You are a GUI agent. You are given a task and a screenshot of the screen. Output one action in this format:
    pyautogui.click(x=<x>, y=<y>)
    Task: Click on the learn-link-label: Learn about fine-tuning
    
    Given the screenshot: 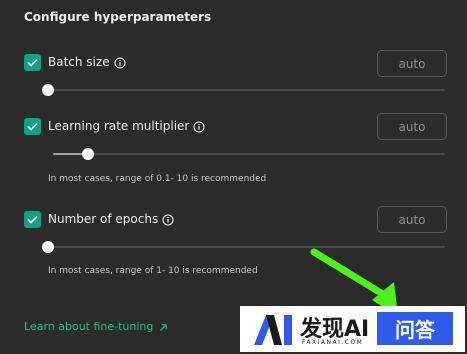 What is the action you would take?
    pyautogui.click(x=89, y=326)
    